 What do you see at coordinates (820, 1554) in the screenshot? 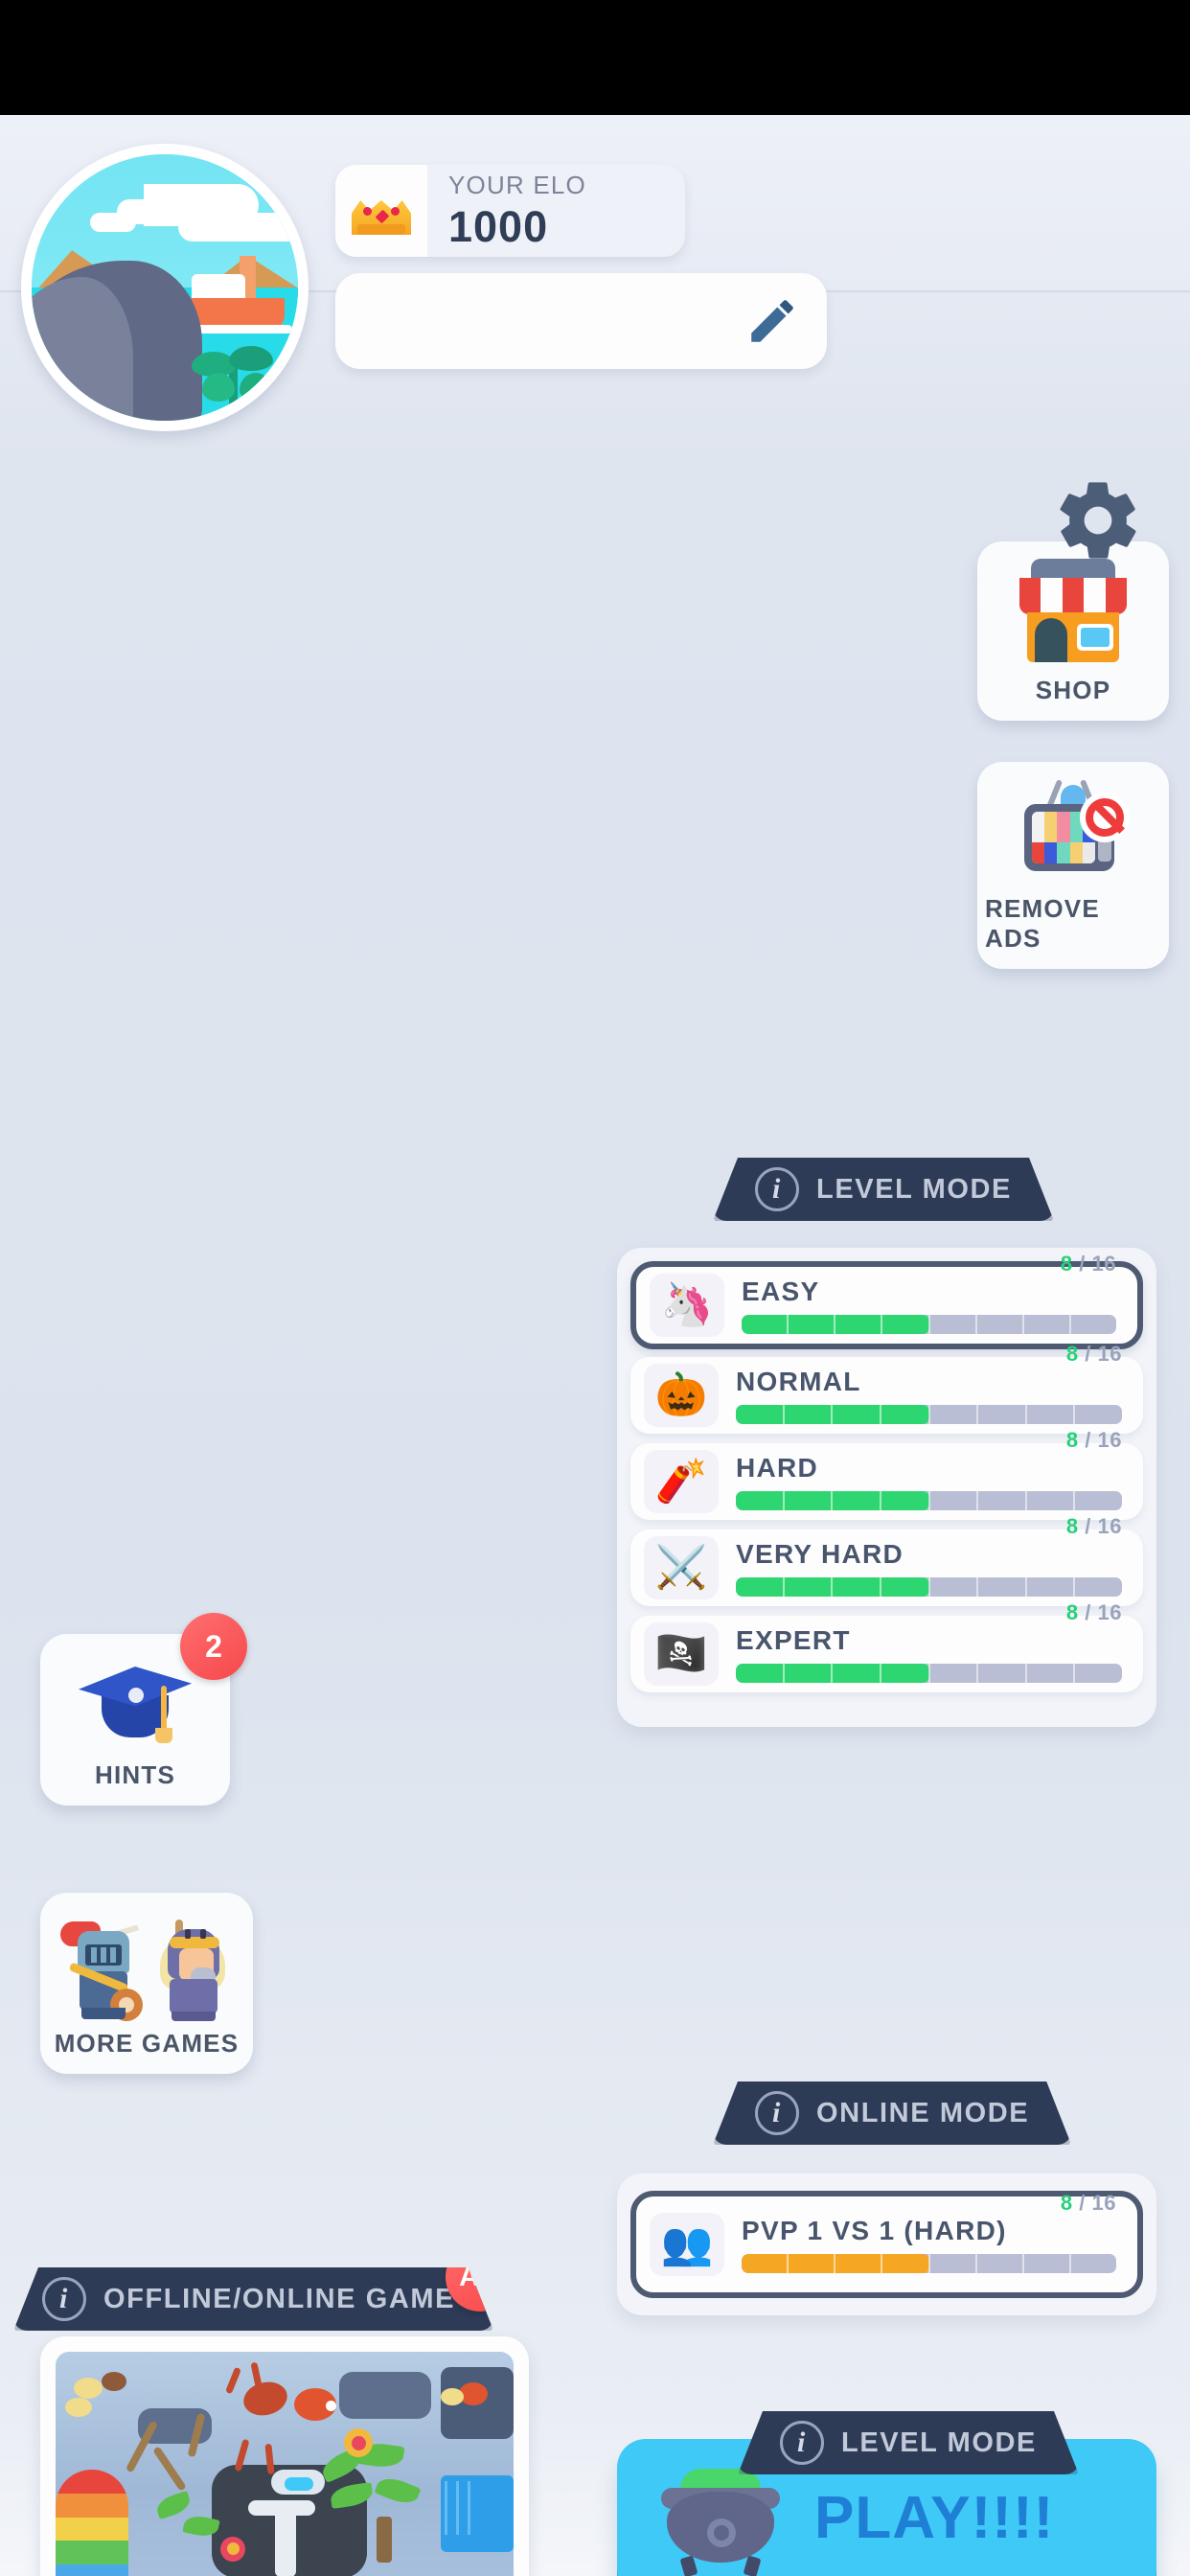
I see `level-name: VERY HARD` at bounding box center [820, 1554].